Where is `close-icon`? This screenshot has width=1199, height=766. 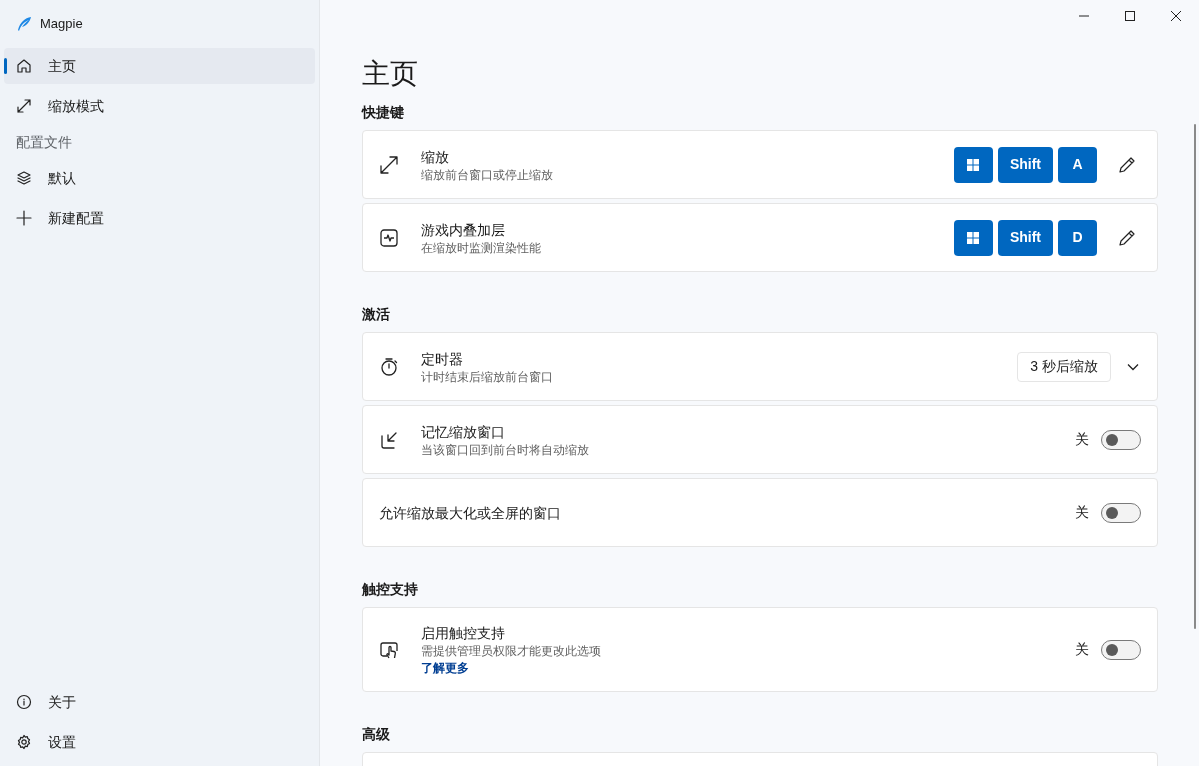
close-icon is located at coordinates (1176, 16).